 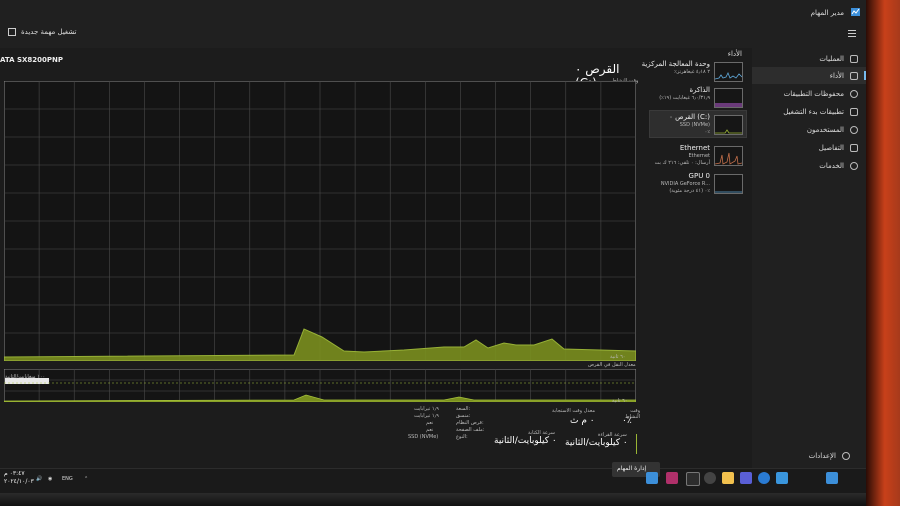 I want to click on perf-list-header: الأداء, so click(x=734, y=54).